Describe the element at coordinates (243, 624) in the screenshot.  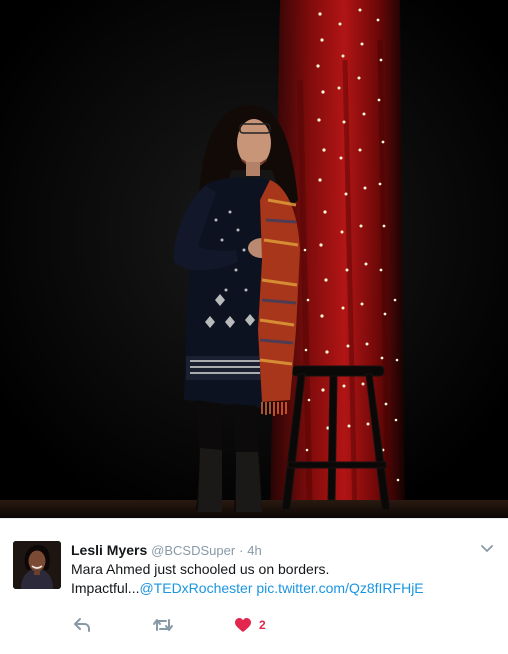
I see `heart-icon` at that location.